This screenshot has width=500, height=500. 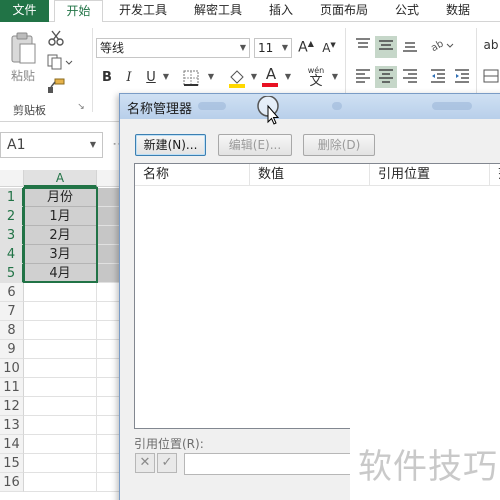 I want to click on grow-font-button: A▲, so click(x=306, y=48).